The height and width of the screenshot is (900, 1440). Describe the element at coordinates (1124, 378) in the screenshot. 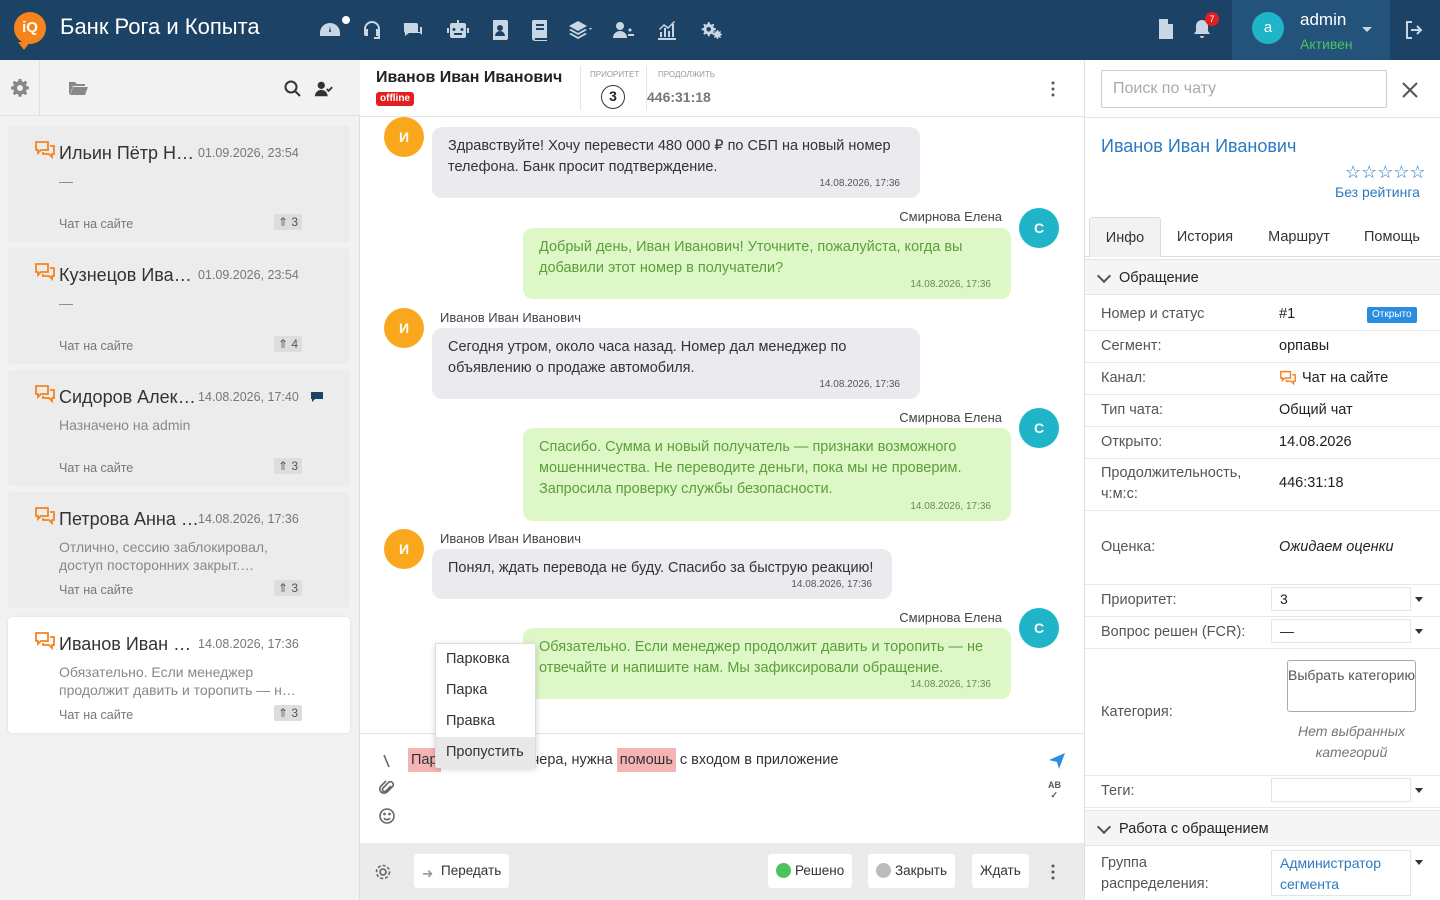

I see `field-label: Канал:` at that location.